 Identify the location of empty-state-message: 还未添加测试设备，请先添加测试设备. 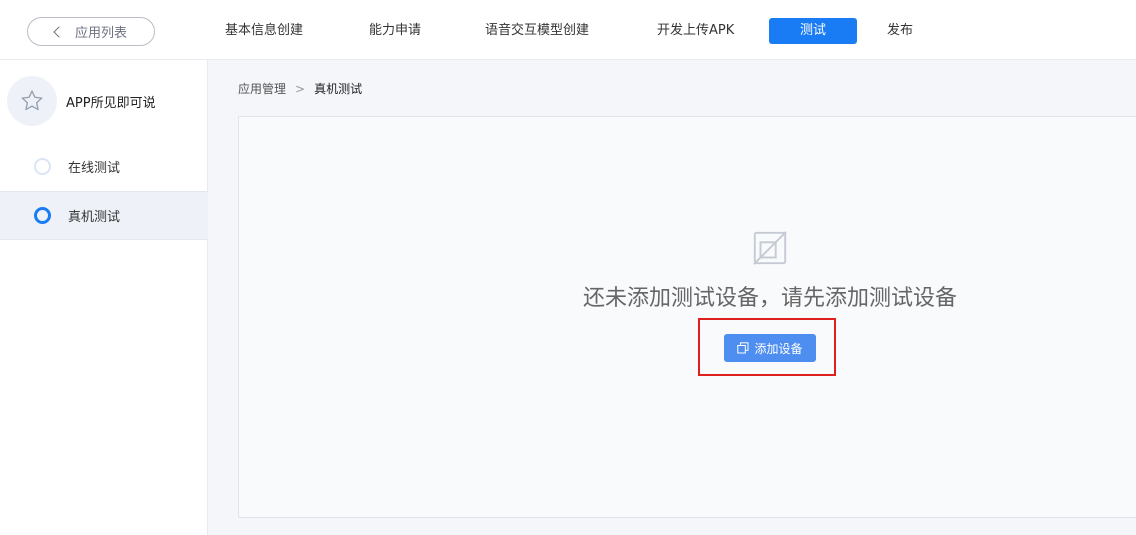
(769, 298).